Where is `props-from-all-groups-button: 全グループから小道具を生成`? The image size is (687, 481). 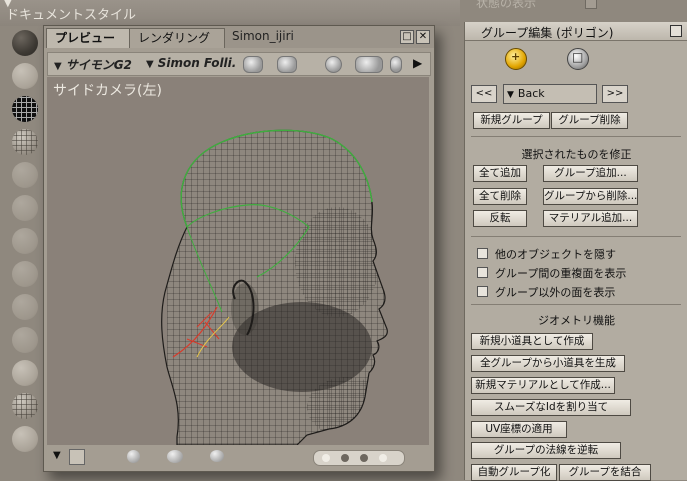
props-from-all-groups-button: 全グループから小道具を生成 is located at coordinates (548, 363).